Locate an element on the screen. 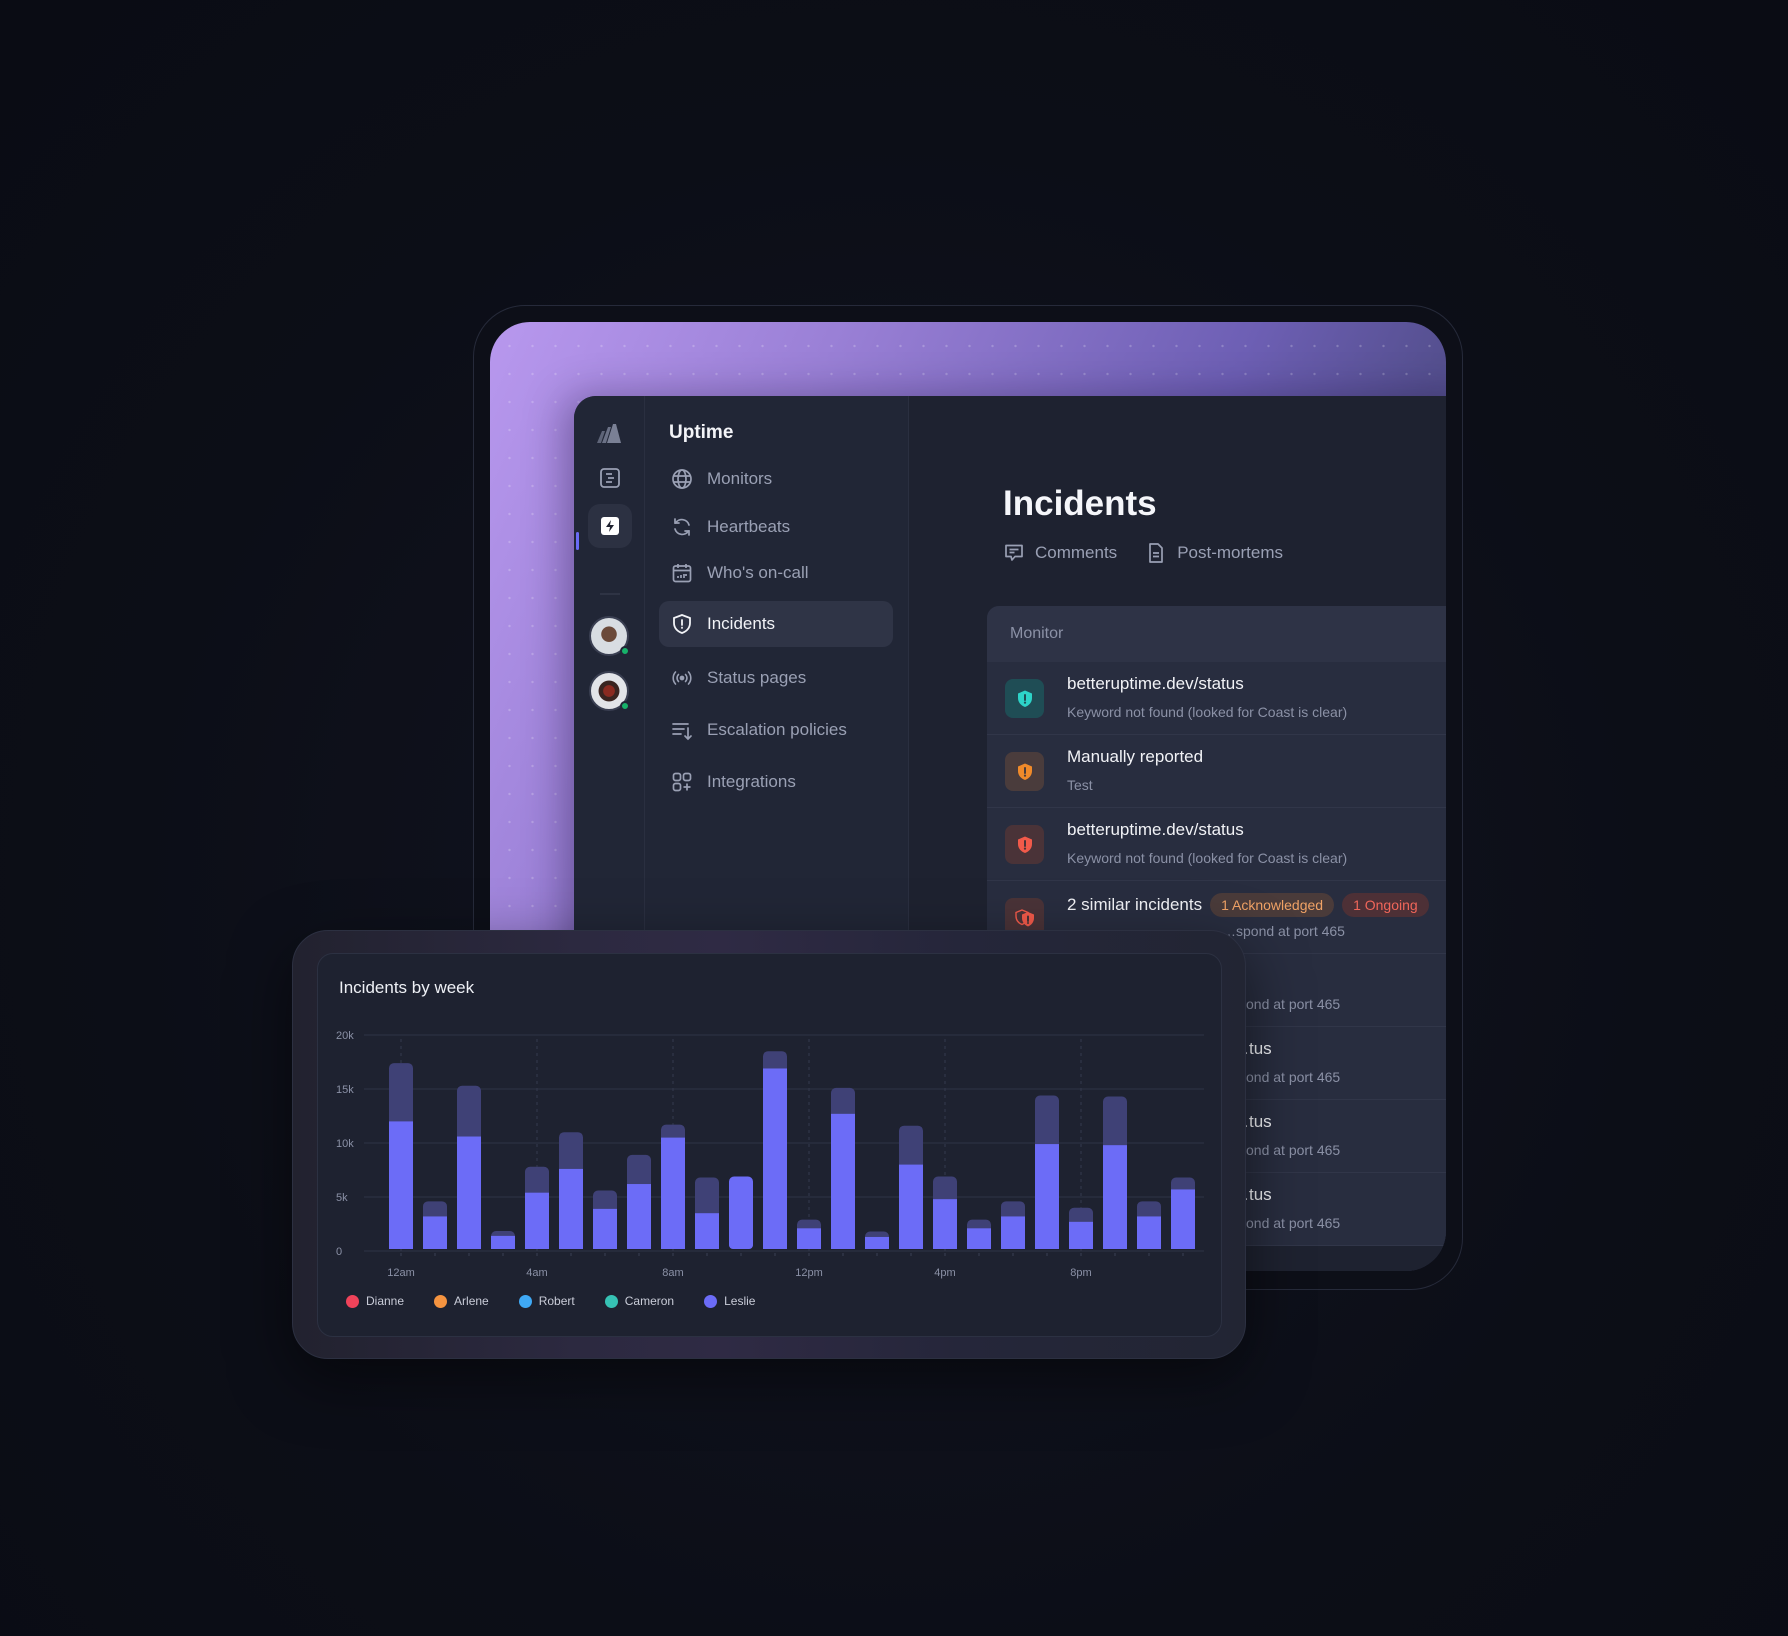 Image resolution: width=1788 pixels, height=1636 pixels. layout-list-icon is located at coordinates (610, 478).